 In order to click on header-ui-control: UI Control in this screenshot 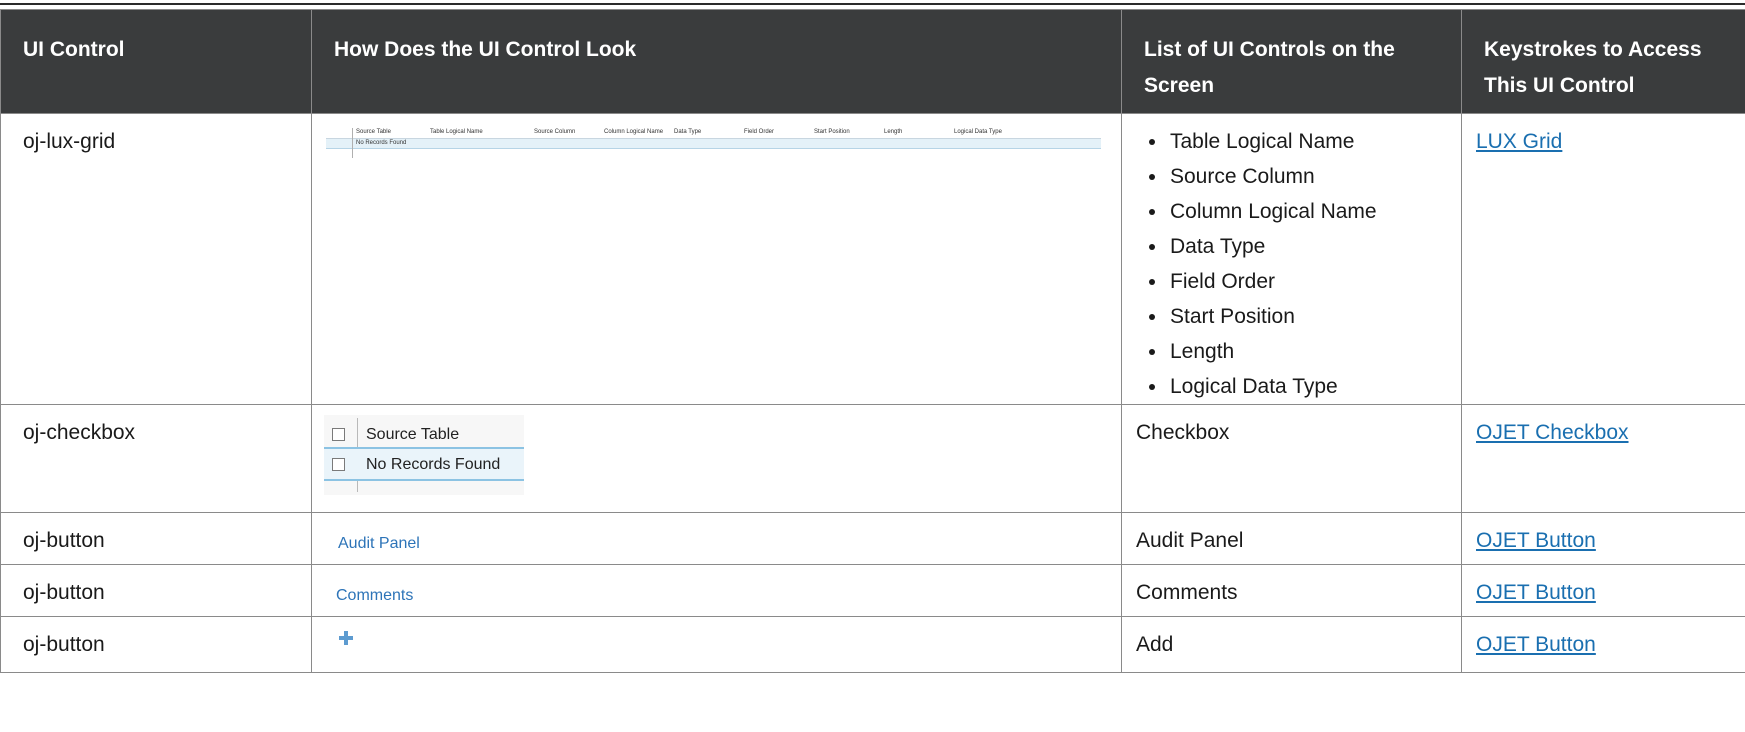, I will do `click(156, 61)`.